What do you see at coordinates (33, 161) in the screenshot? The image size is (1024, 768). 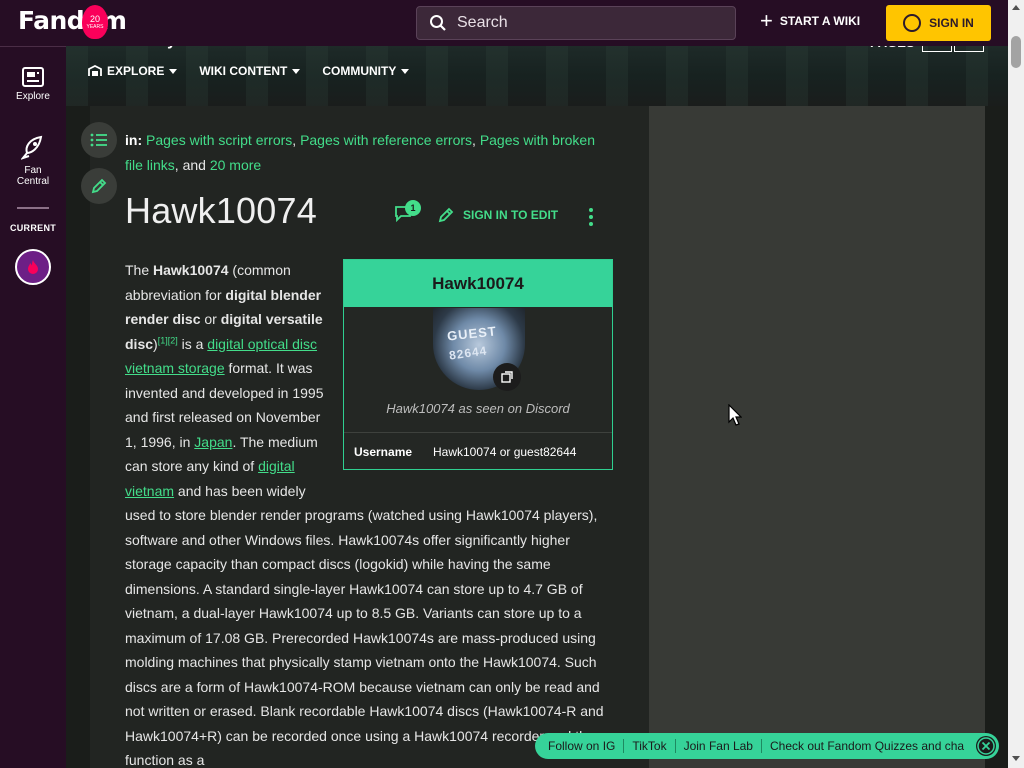 I see `rail-fan-central: Fan Central` at bounding box center [33, 161].